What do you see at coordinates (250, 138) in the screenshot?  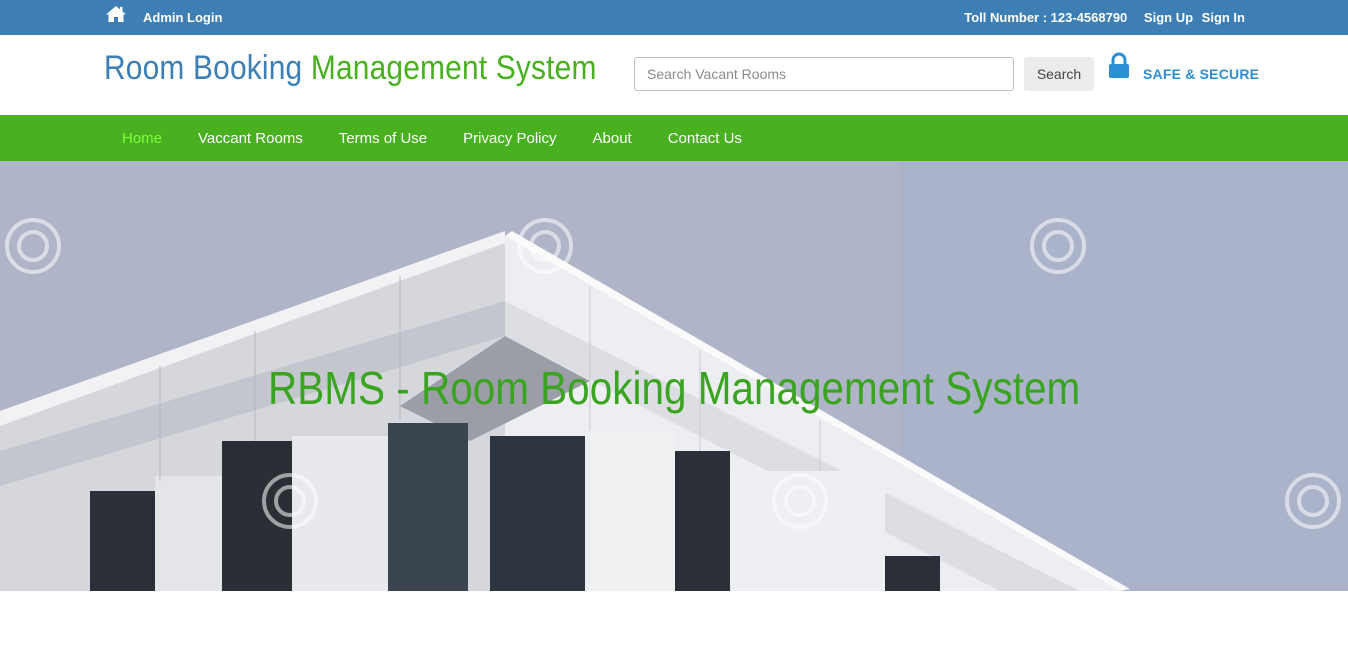 I see `nav-item-vaccant-rooms: Vaccant Rooms` at bounding box center [250, 138].